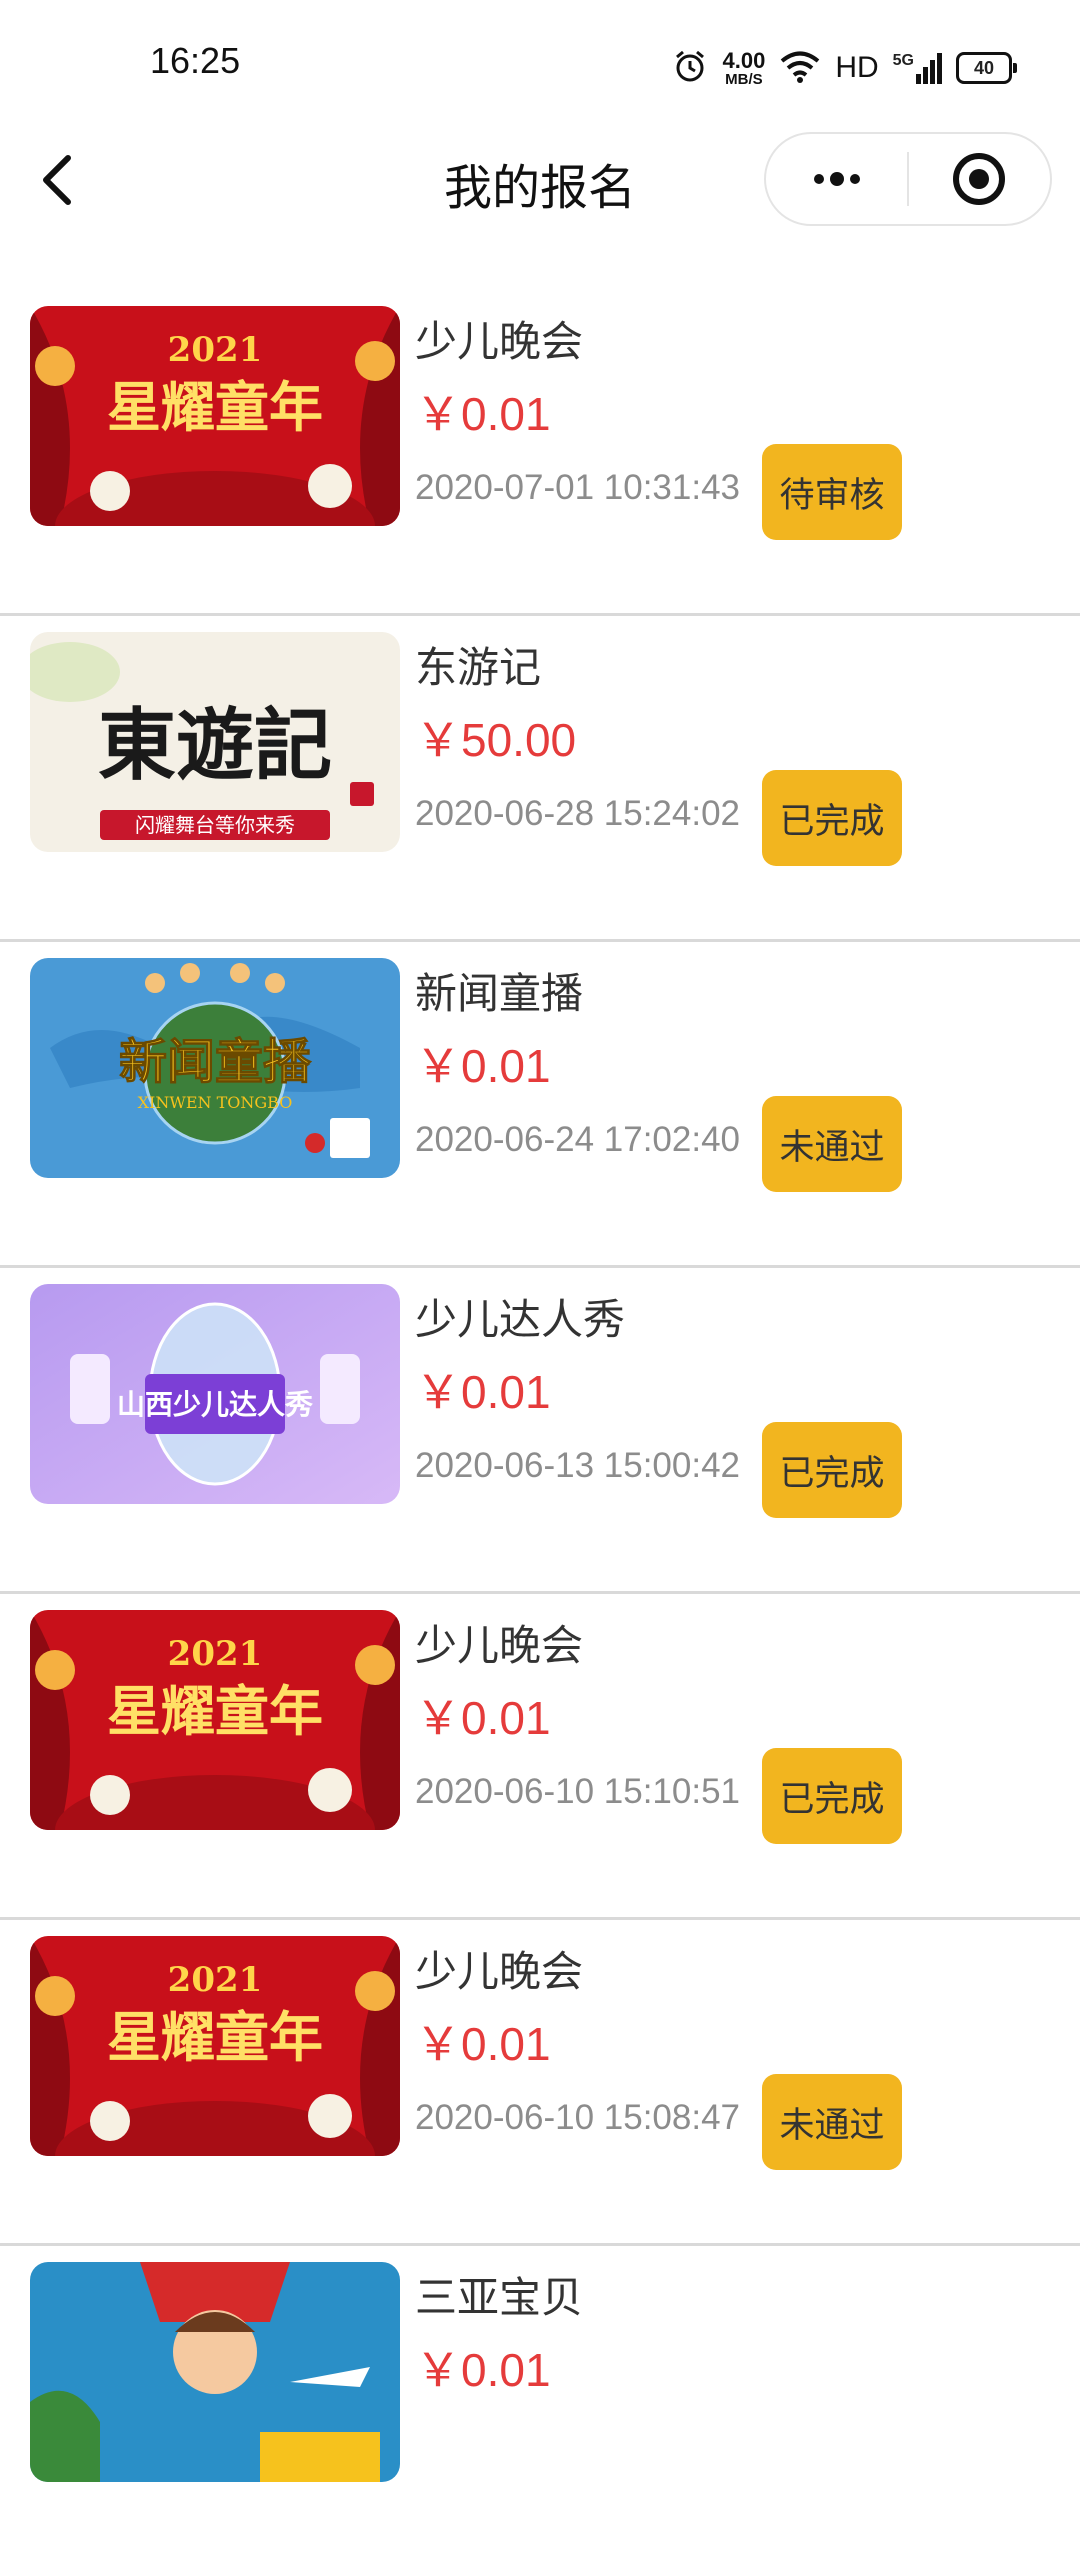 This screenshot has height=2572, width=1080. Describe the element at coordinates (744, 60) in the screenshot. I see `network-speed-value: 4.00` at that location.